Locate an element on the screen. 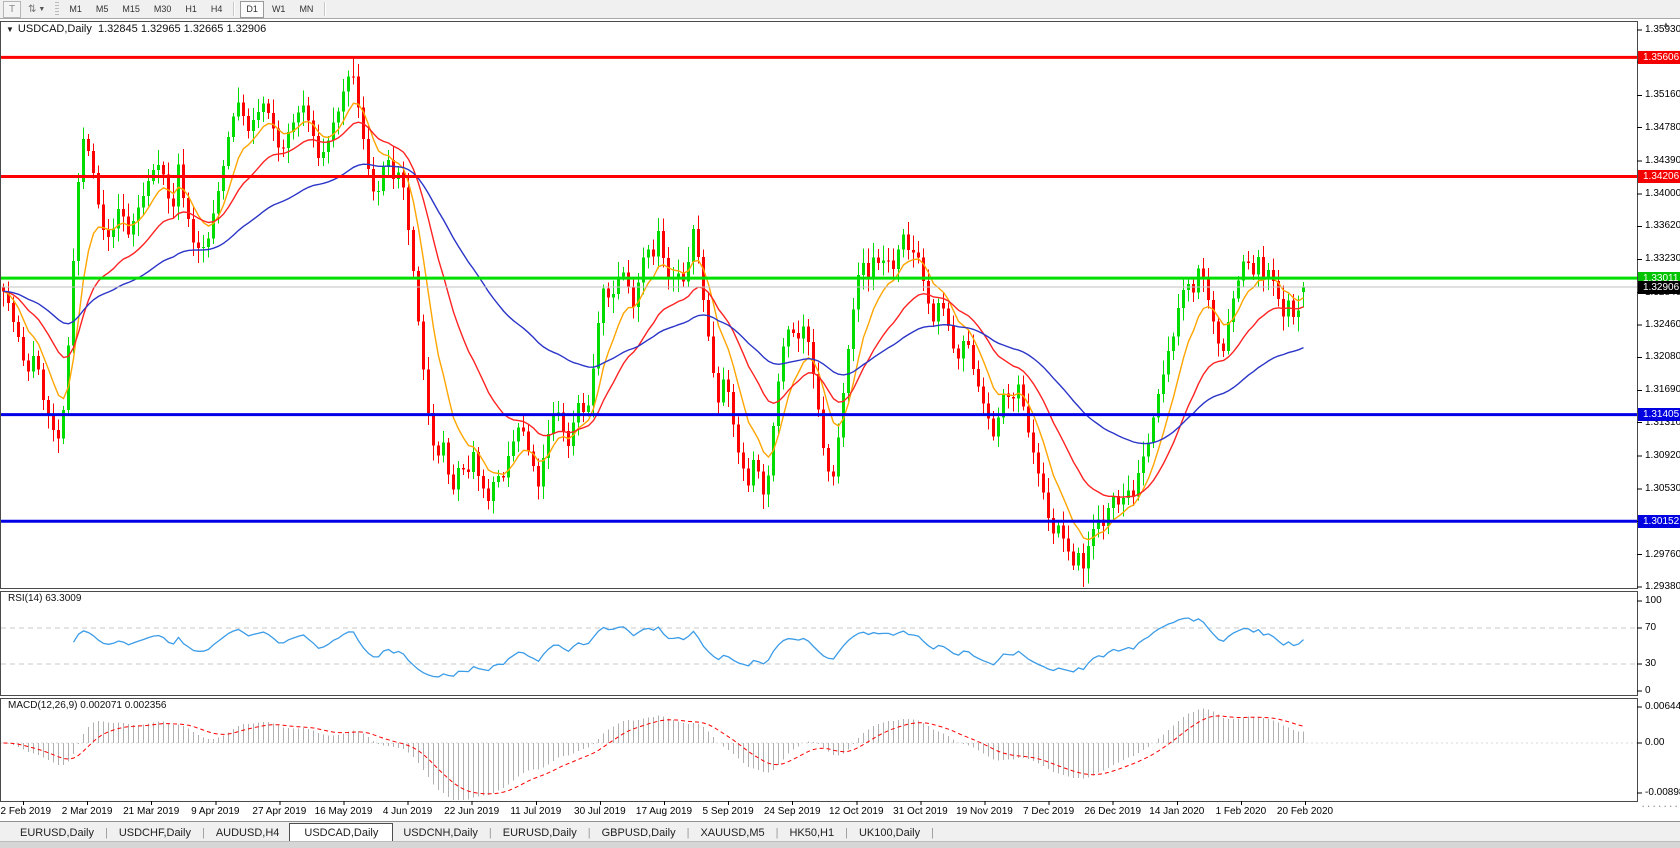  resize-grip-dots: ．．．．．．．． is located at coordinates (1660, 804).